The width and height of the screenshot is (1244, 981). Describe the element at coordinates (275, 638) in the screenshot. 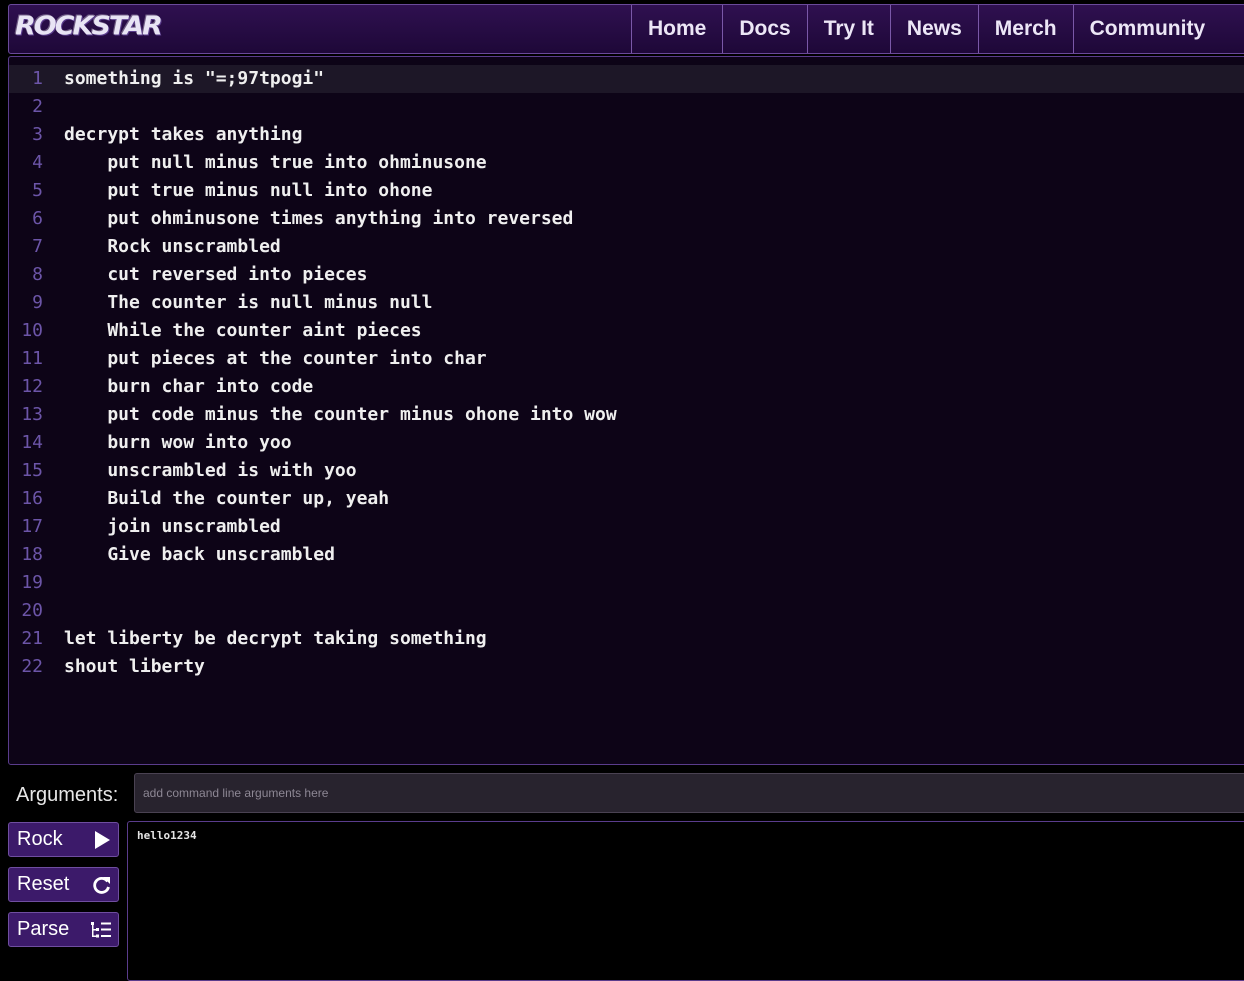

I see `line-text: let liberty be decrypt taking something` at that location.